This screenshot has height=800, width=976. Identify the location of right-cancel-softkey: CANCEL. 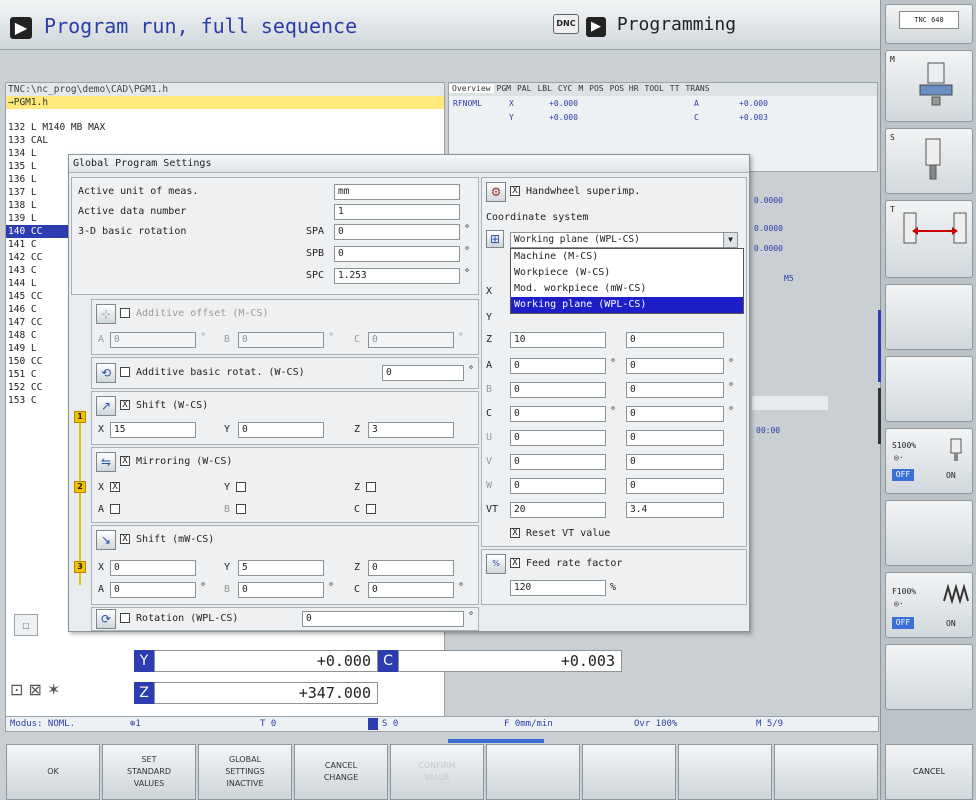
(929, 772).